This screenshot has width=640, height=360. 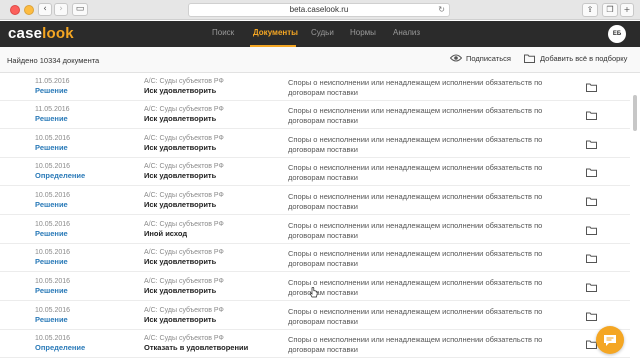 I want to click on scrollbar-thumb, so click(x=635, y=113).